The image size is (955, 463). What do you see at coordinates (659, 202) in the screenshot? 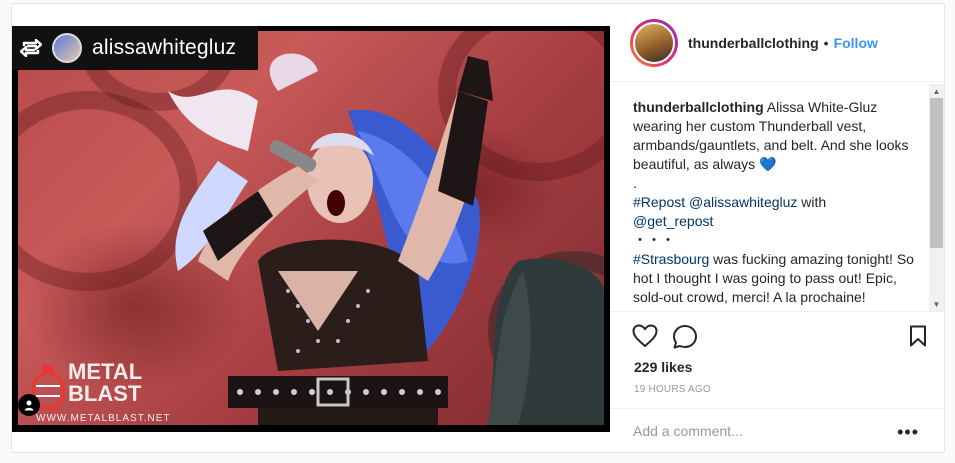
I see `hashtag-repost: #Repost` at bounding box center [659, 202].